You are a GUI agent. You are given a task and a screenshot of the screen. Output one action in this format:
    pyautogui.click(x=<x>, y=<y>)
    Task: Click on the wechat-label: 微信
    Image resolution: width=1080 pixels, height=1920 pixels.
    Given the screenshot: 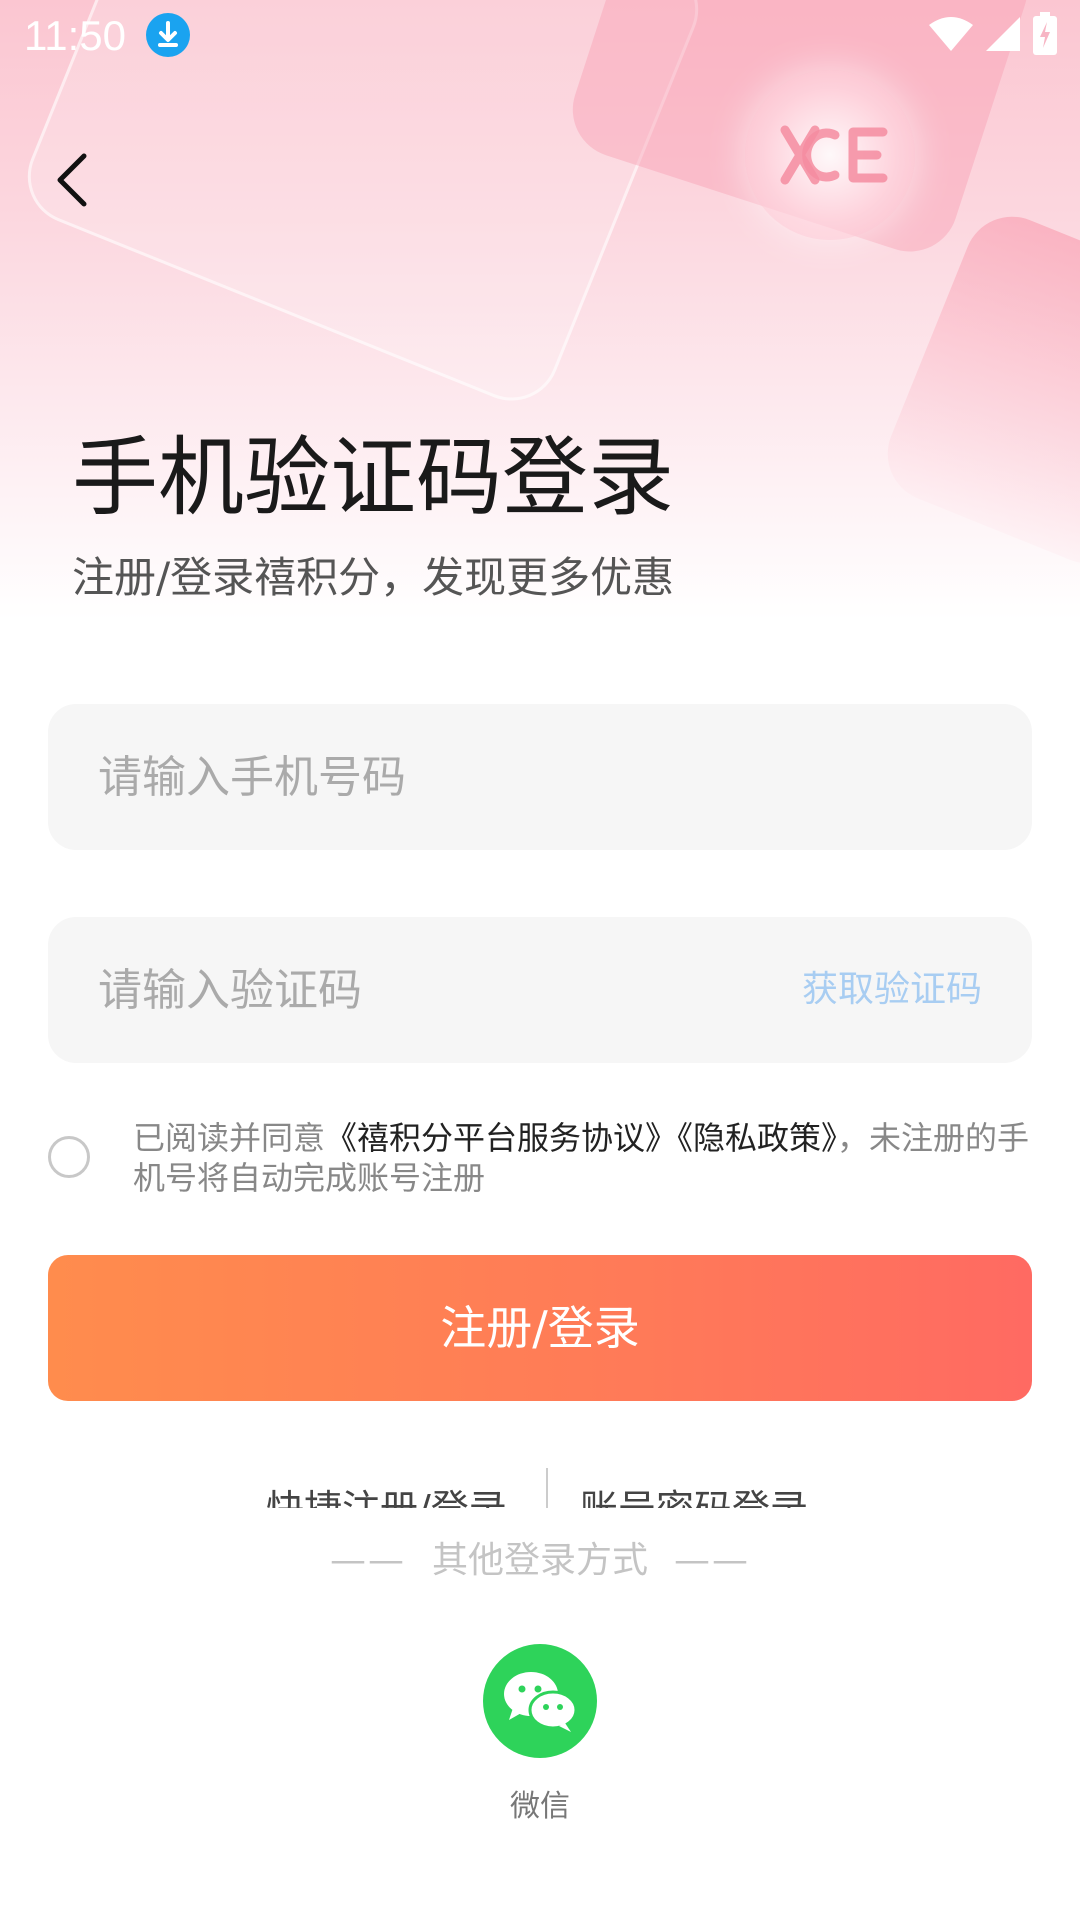 What is the action you would take?
    pyautogui.click(x=540, y=1806)
    